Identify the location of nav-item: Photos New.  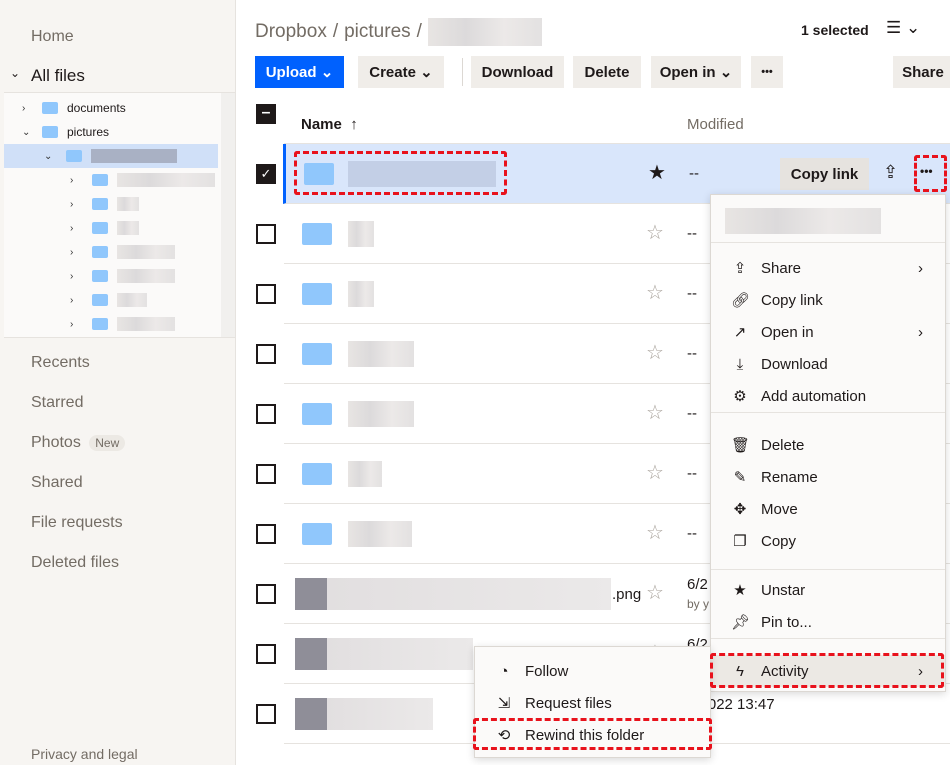
(78, 443).